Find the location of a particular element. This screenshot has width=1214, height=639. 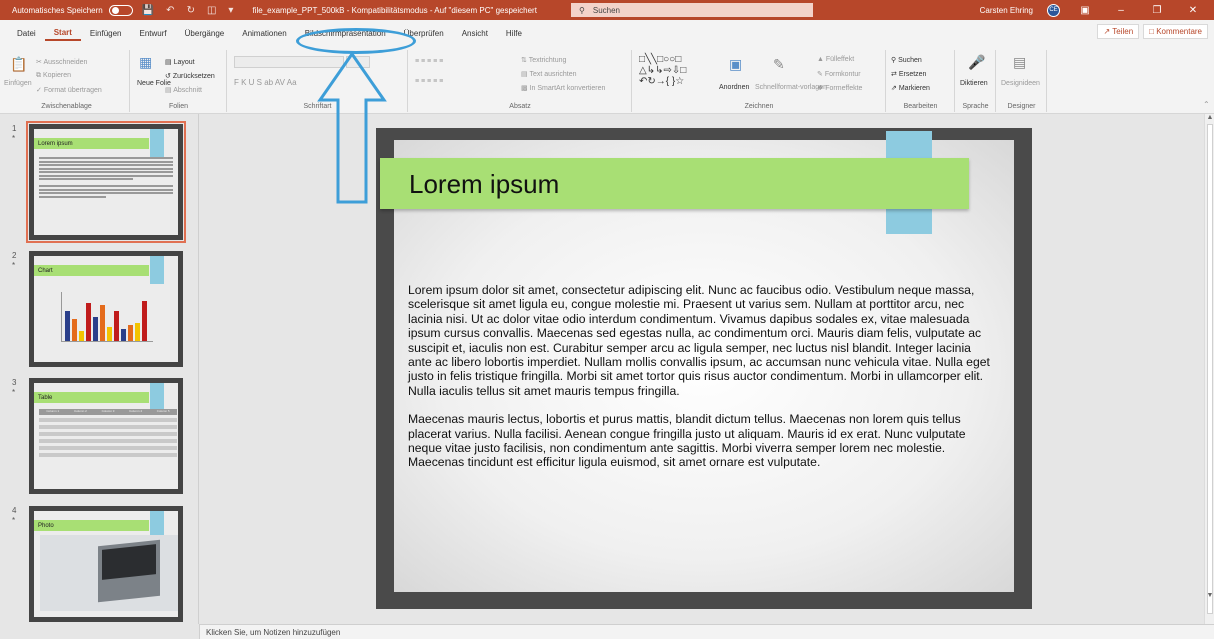

select-button: ⇗ Markieren is located at coordinates (910, 88).